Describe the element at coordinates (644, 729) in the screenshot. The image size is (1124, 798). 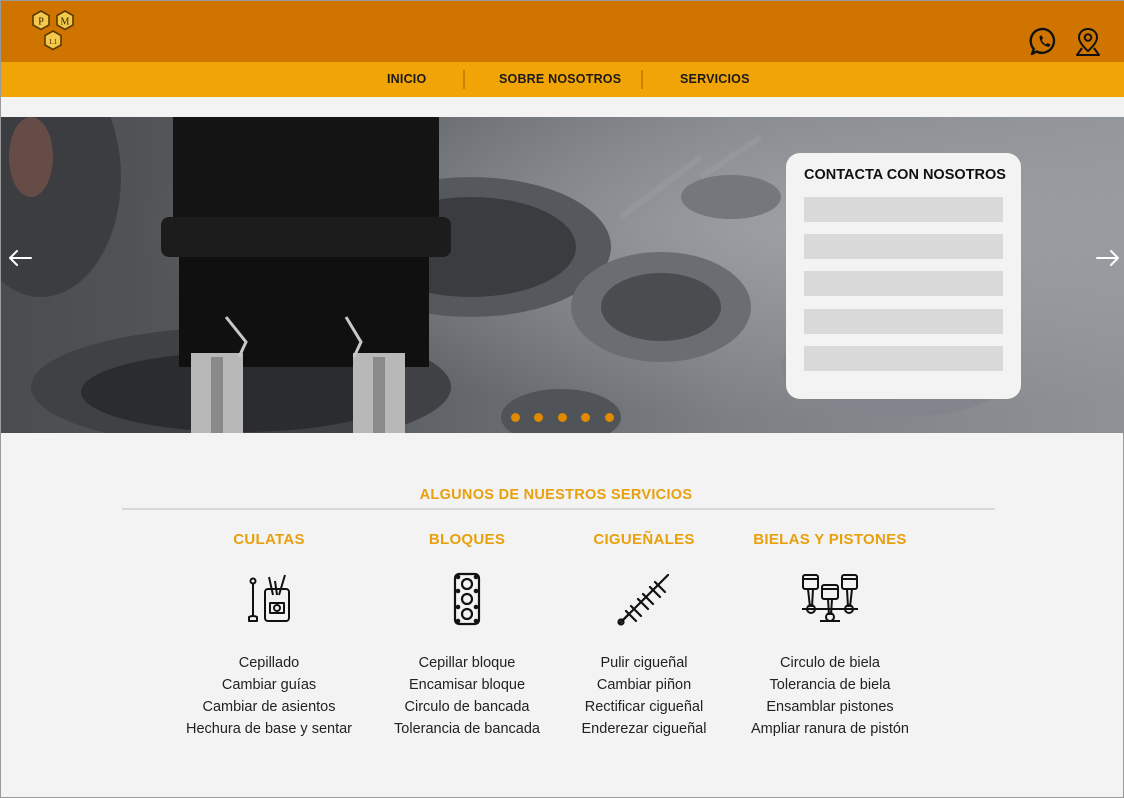
I see `list-item: Enderezar cigueñal` at that location.